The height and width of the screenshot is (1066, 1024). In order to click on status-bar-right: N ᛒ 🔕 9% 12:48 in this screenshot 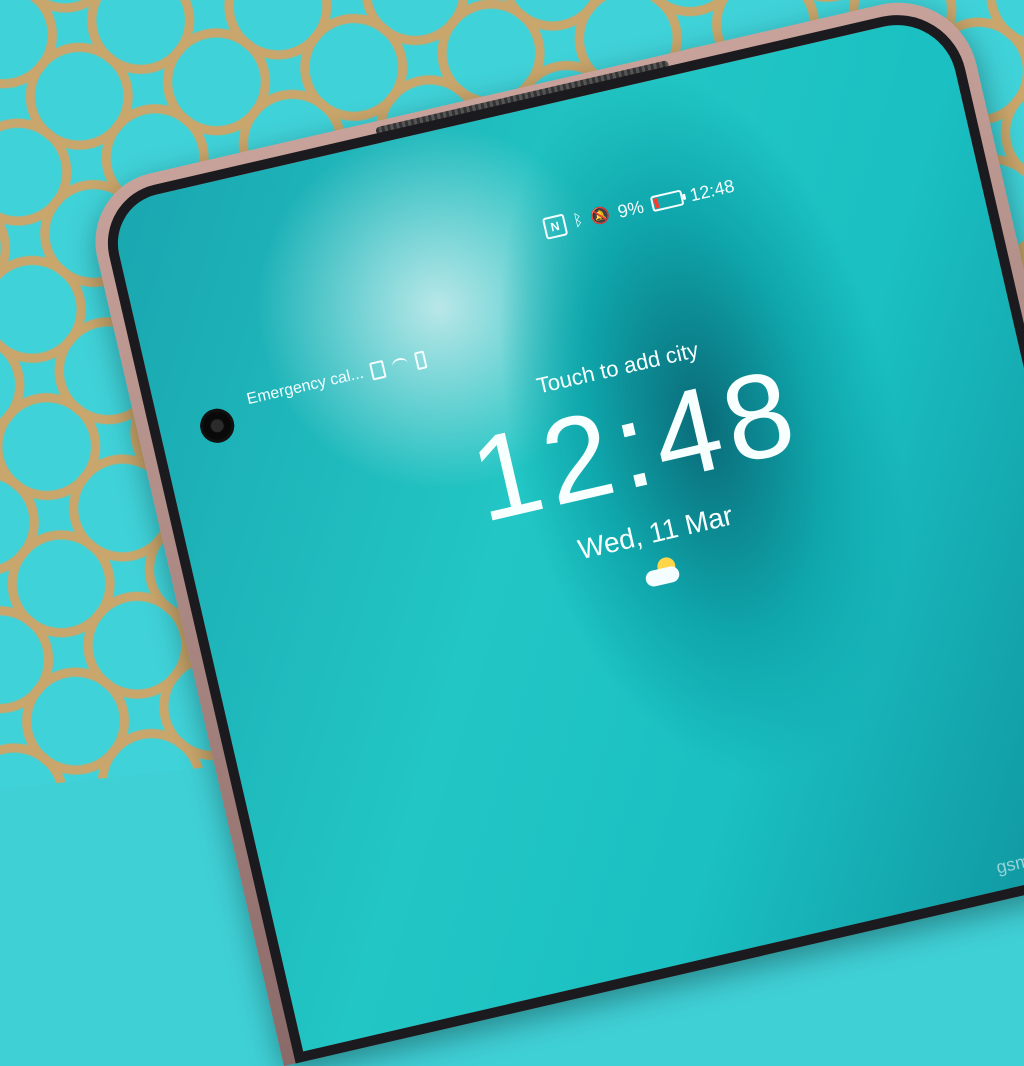, I will do `click(639, 207)`.